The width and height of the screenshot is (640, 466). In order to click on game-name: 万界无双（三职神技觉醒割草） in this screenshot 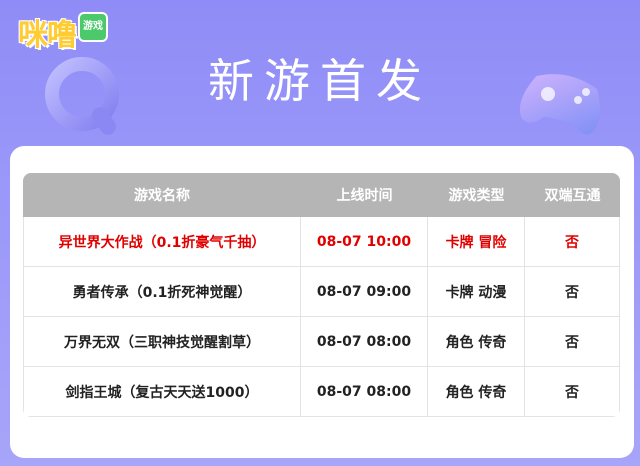, I will do `click(162, 342)`.